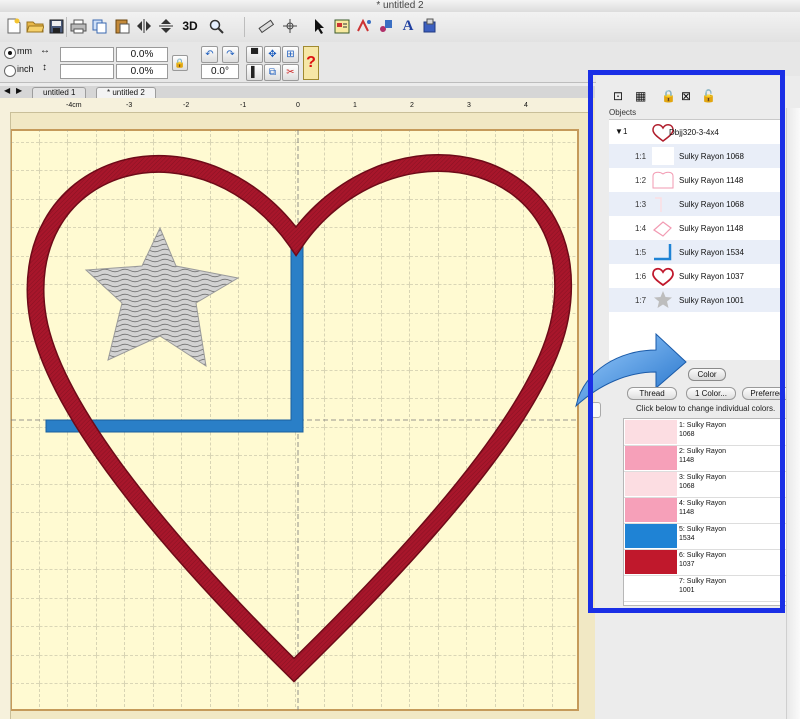  I want to click on 3d-icon: 3D, so click(190, 26).